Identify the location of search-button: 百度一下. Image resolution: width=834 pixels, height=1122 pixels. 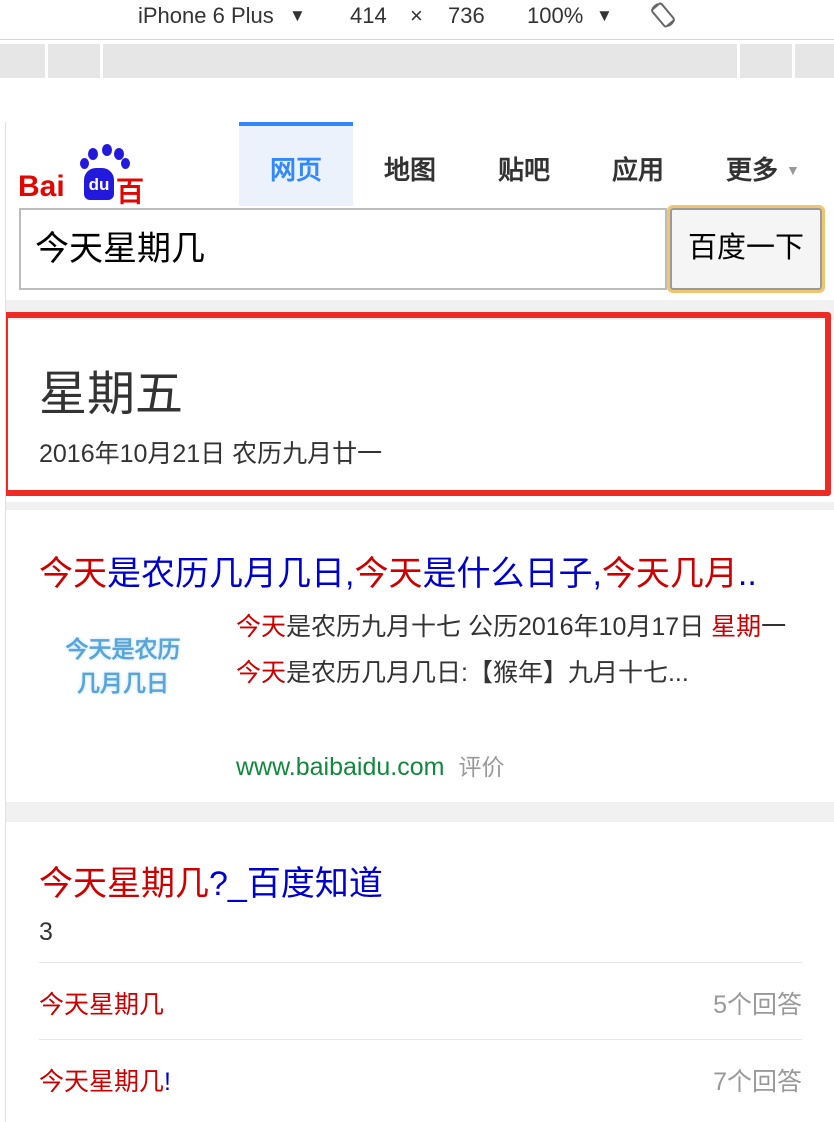
(746, 249).